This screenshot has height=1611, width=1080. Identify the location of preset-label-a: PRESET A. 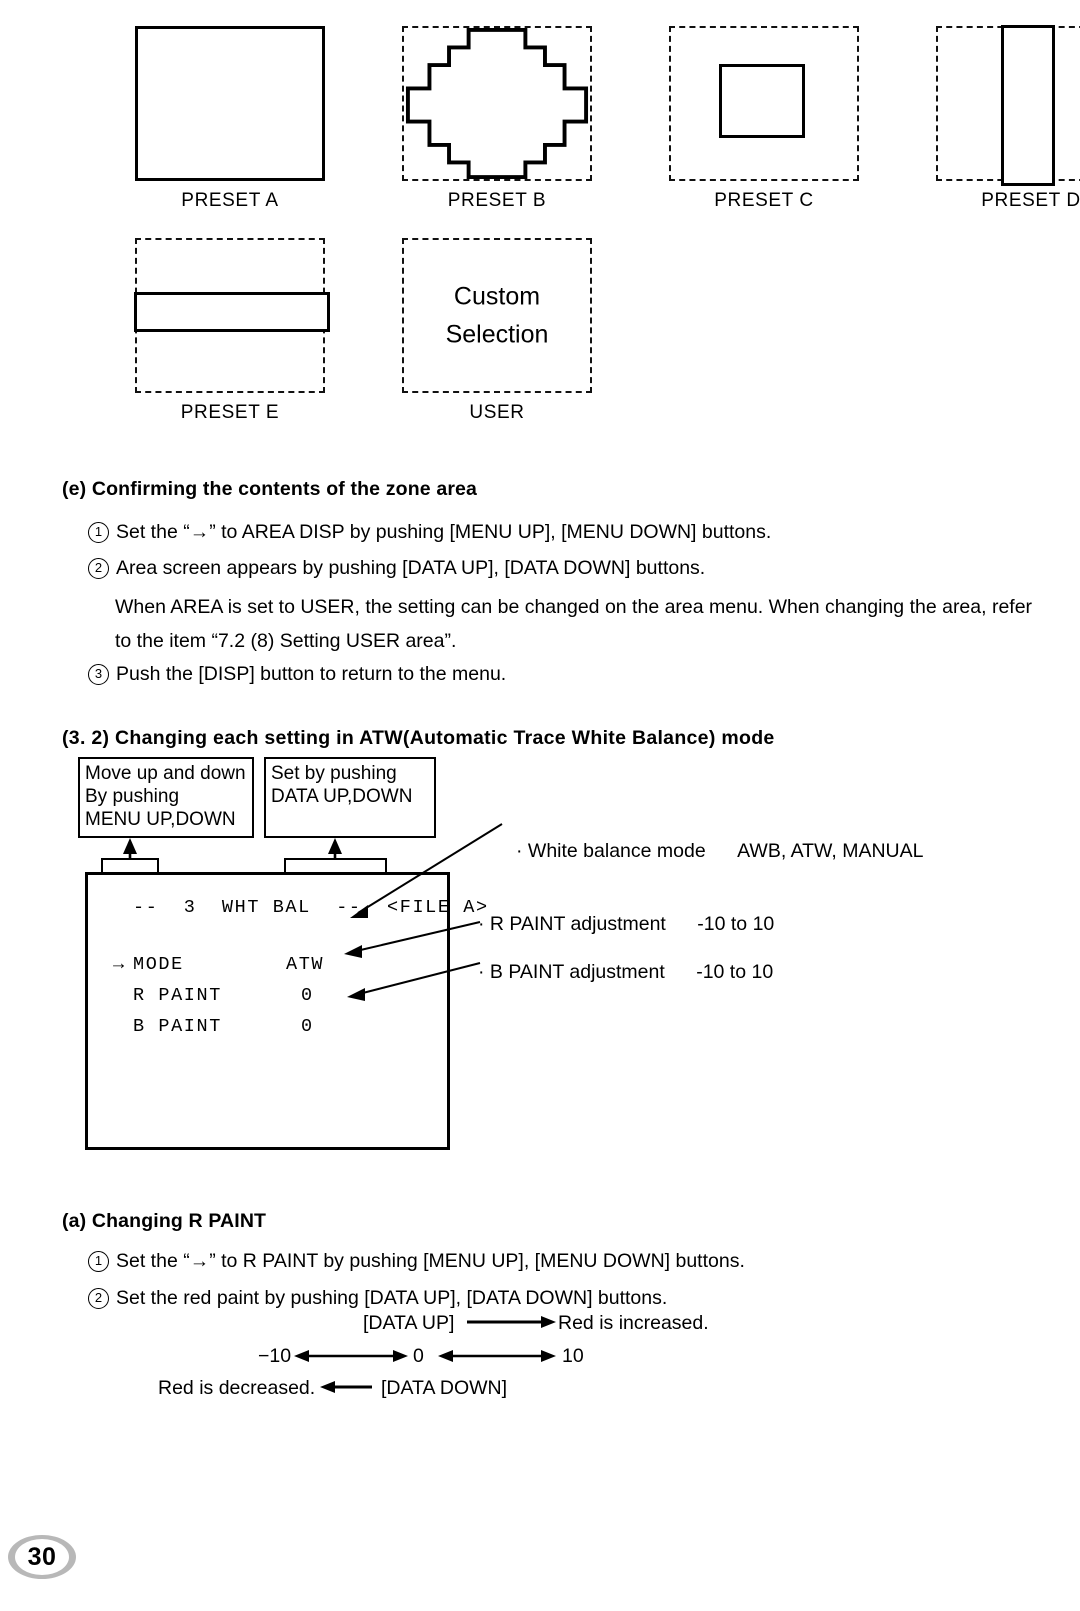
(230, 200).